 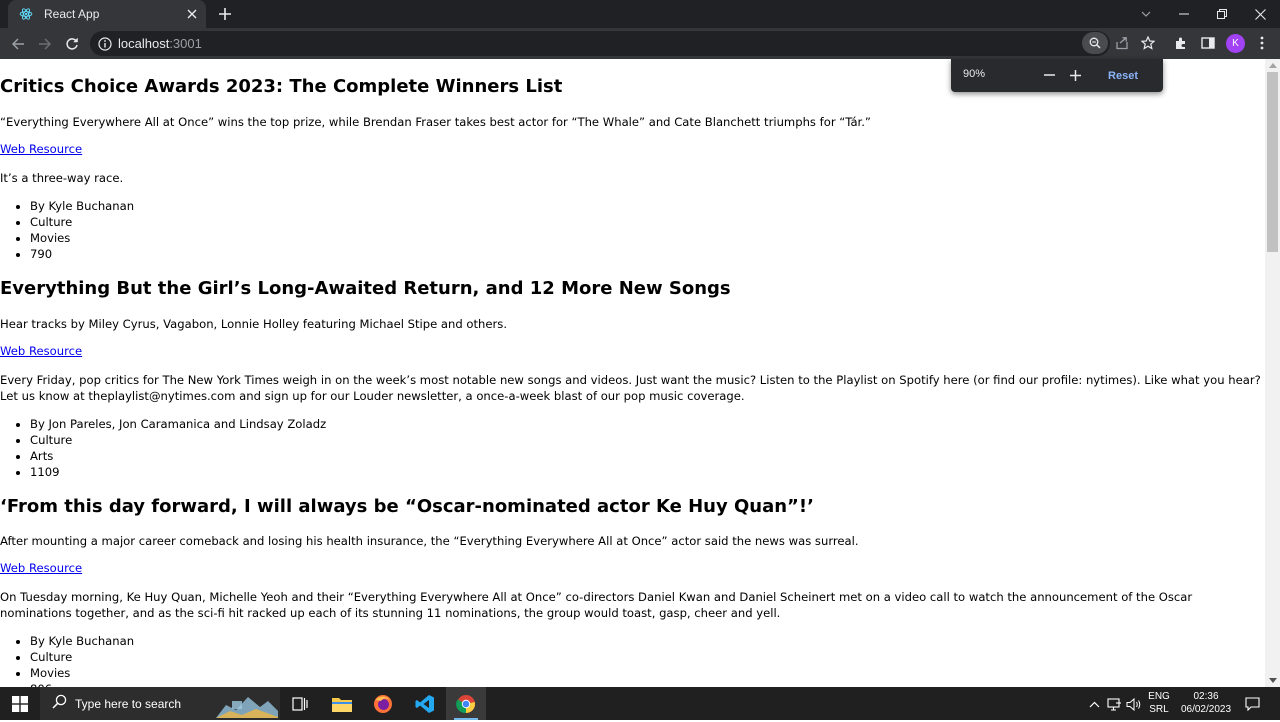 I want to click on article-meta-list: By Kyle Buchanan Culture Movies 790, so click(x=82, y=230).